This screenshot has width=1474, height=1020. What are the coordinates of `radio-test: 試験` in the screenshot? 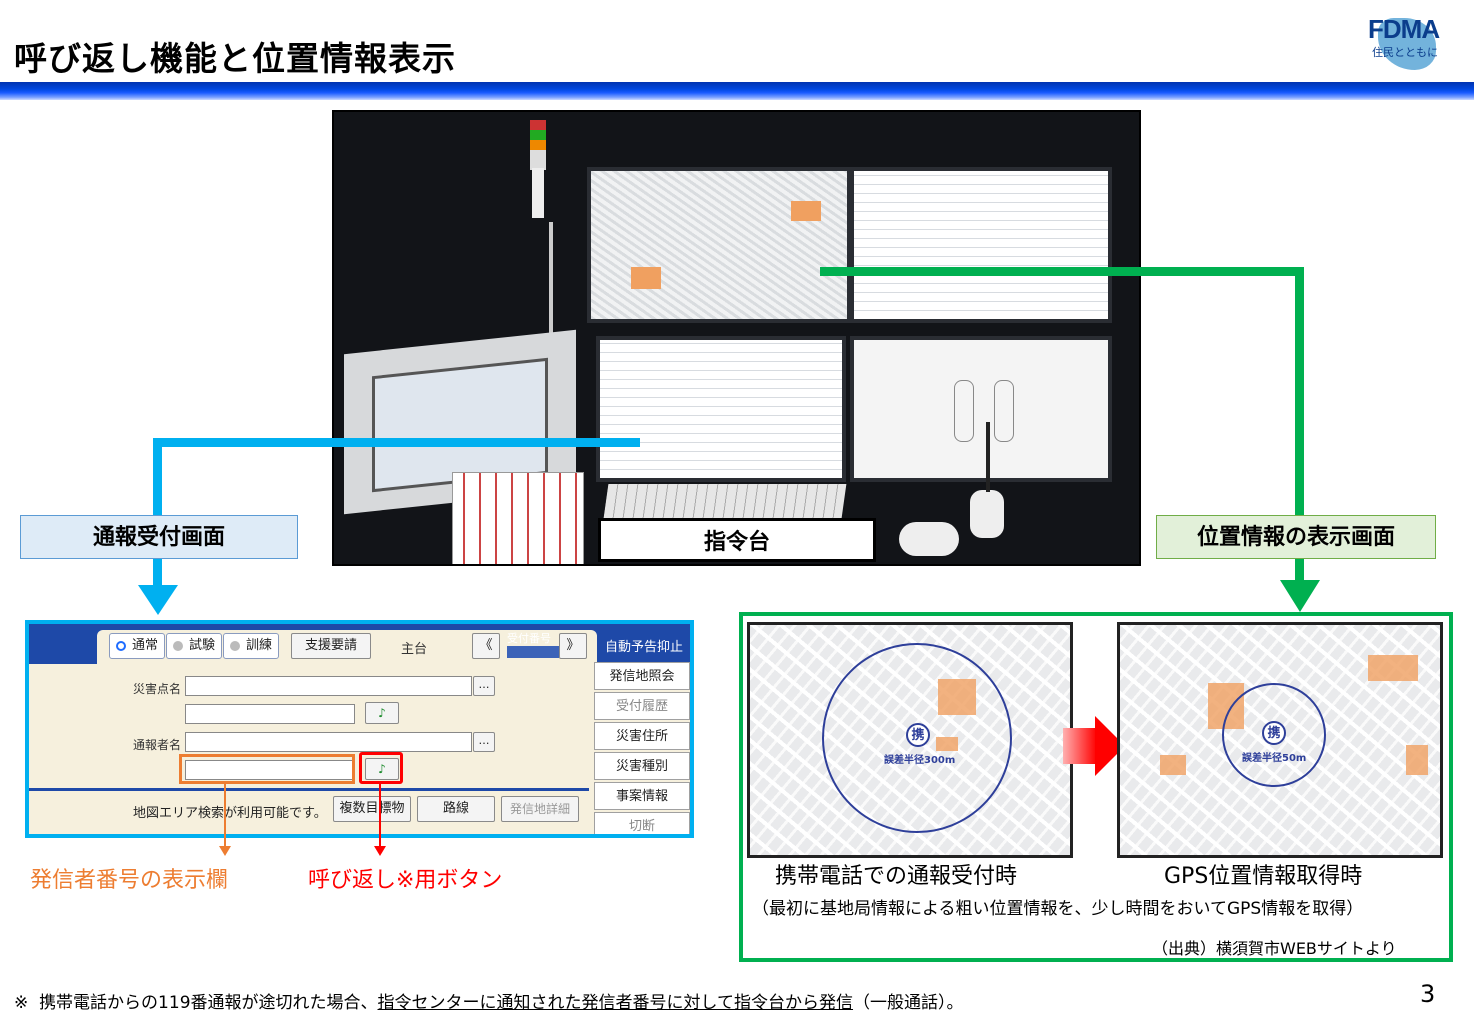 It's located at (194, 646).